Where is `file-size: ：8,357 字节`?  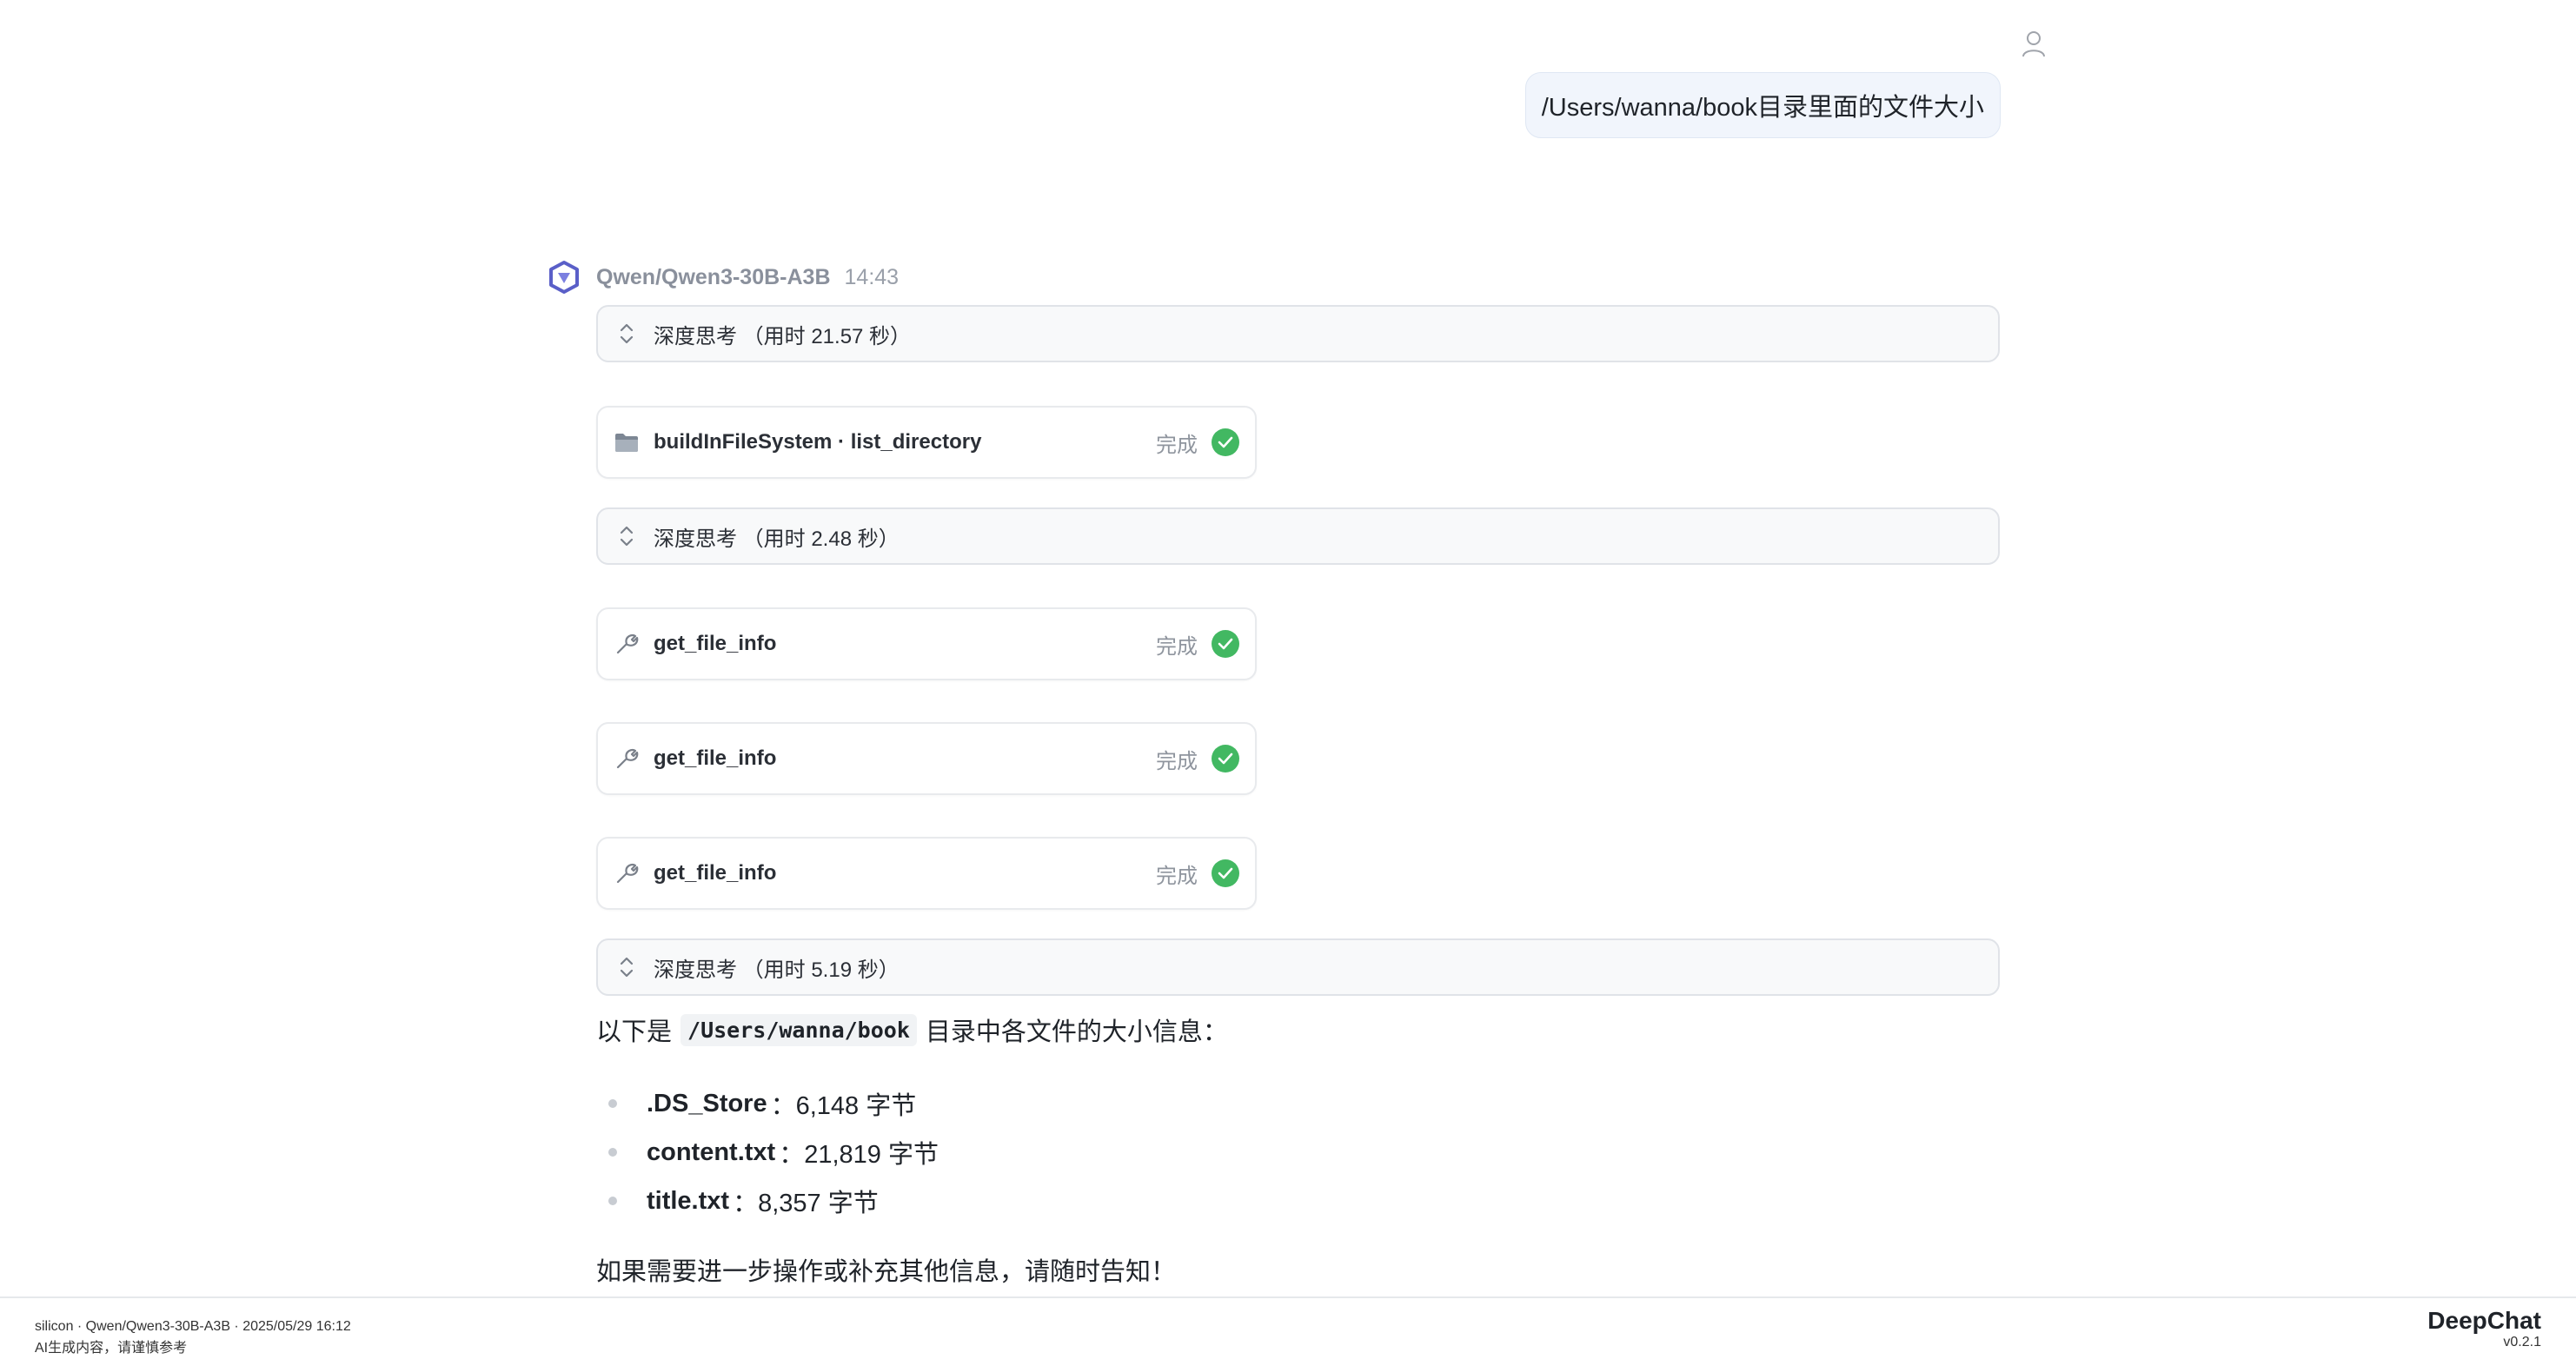 file-size: ：8,357 字节 is located at coordinates (806, 1203).